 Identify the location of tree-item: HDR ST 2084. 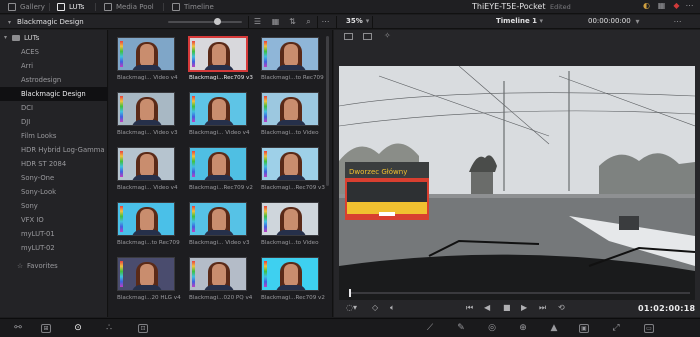
(54, 164).